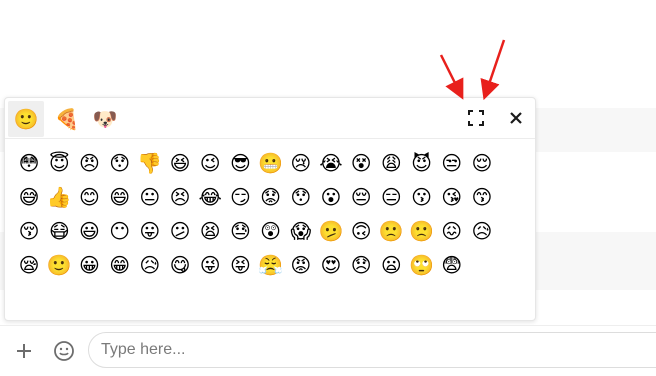 The width and height of the screenshot is (656, 376). Describe the element at coordinates (67, 119) in the screenshot. I see `tab-food: 🍕` at that location.